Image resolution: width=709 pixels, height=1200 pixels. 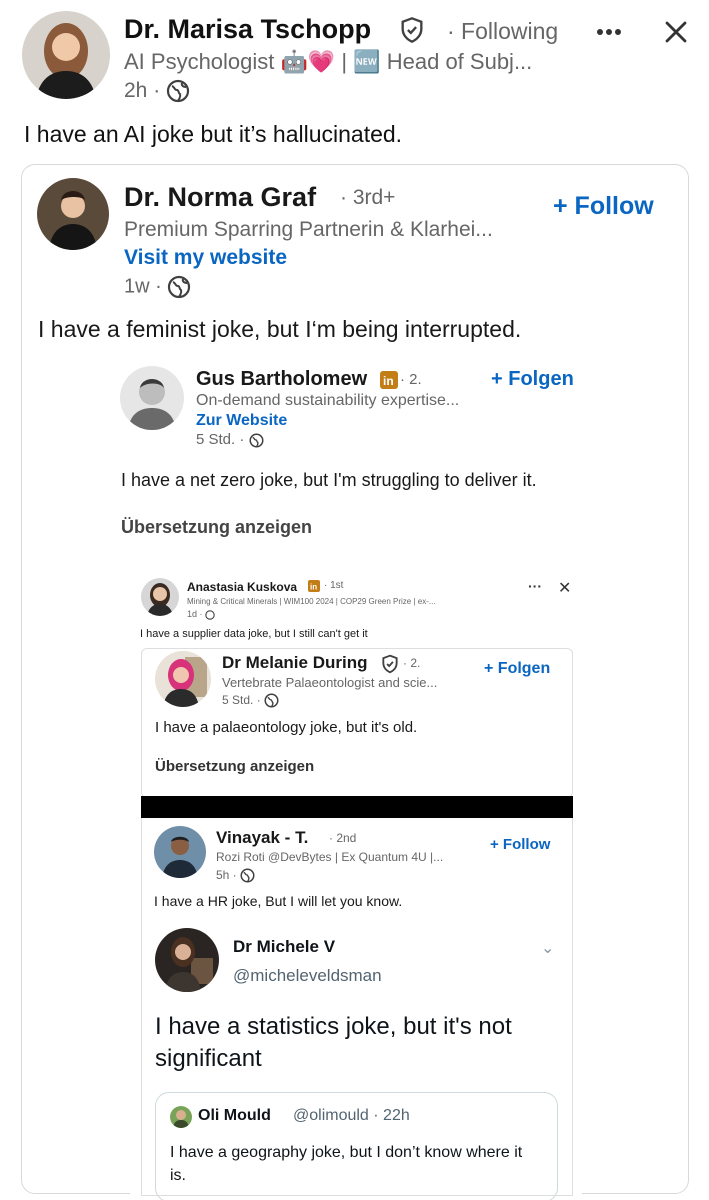 I want to click on more-options-button: ···, so click(x=535, y=586).